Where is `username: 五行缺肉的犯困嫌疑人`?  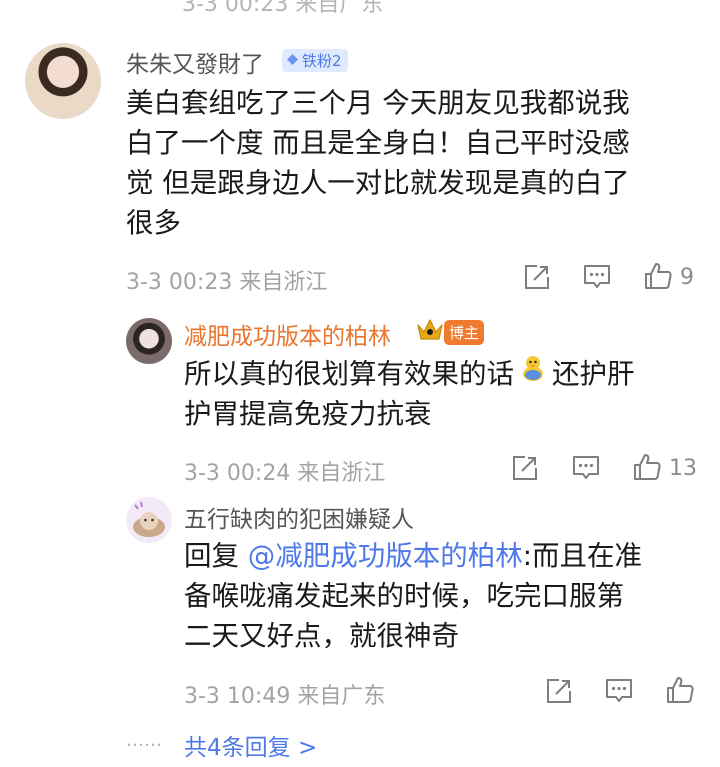 username: 五行缺肉的犯困嫌疑人 is located at coordinates (299, 517).